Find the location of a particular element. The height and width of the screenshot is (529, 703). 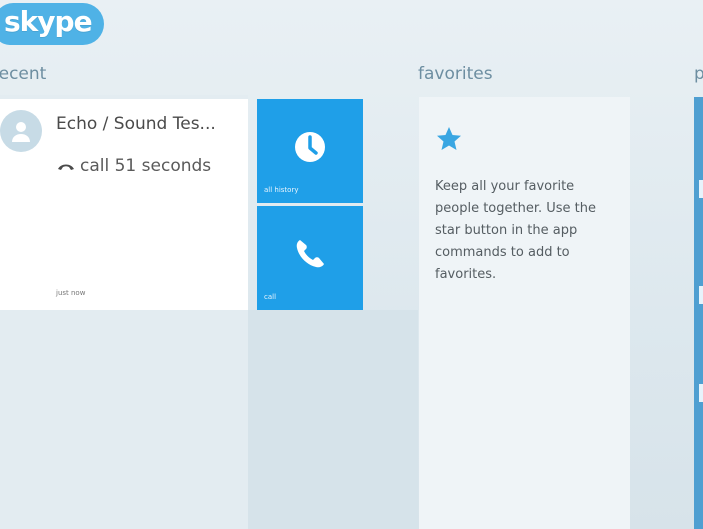

phone-hangup-icon is located at coordinates (66, 167).